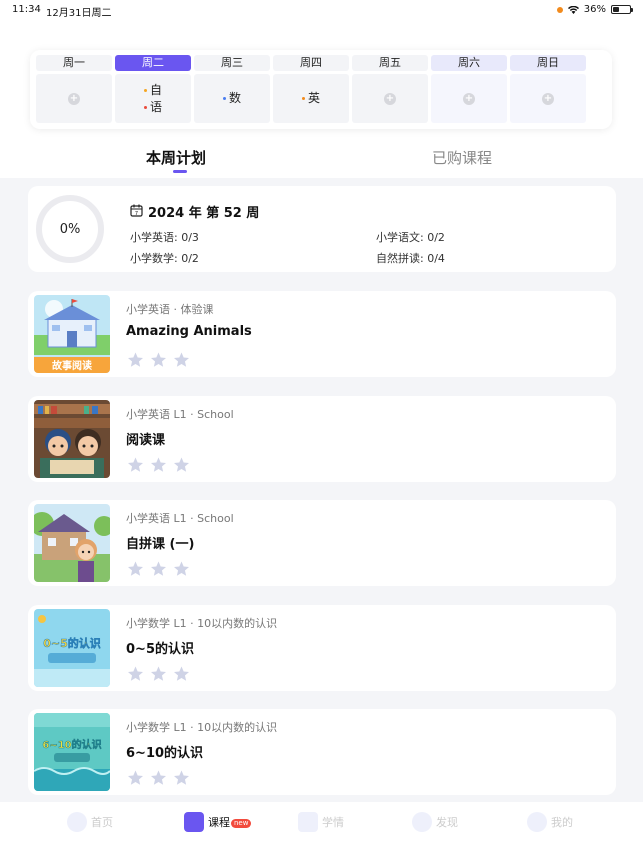 The height and width of the screenshot is (858, 643). I want to click on nav-home-label: 首页, so click(102, 822).